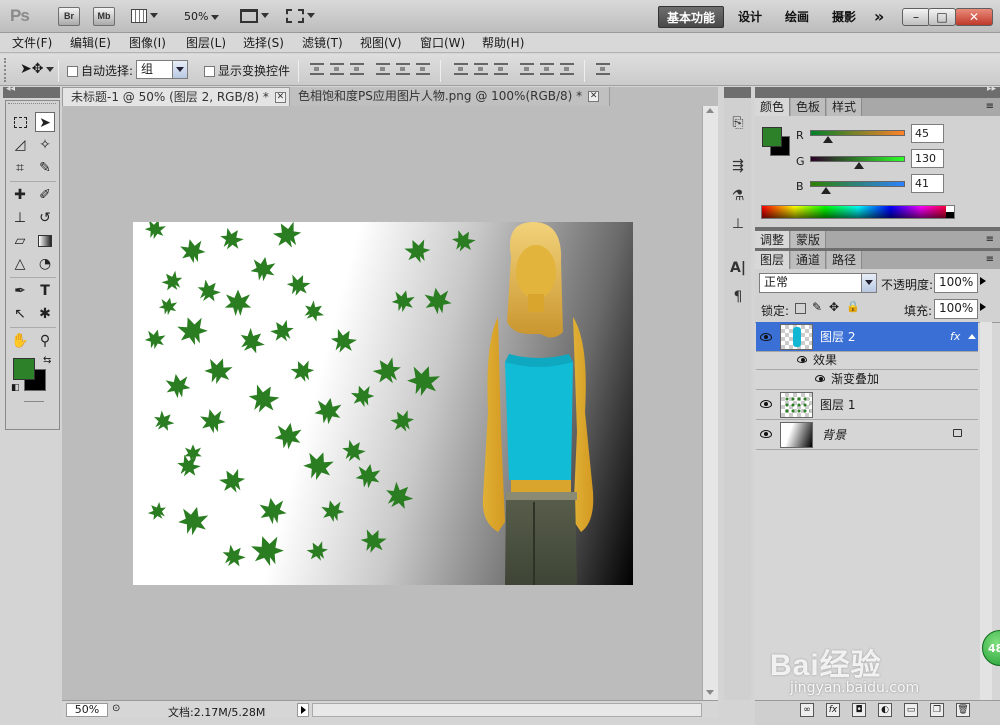 The width and height of the screenshot is (1000, 725). What do you see at coordinates (20, 314) in the screenshot?
I see `path-selection-tool-icon: ↖` at bounding box center [20, 314].